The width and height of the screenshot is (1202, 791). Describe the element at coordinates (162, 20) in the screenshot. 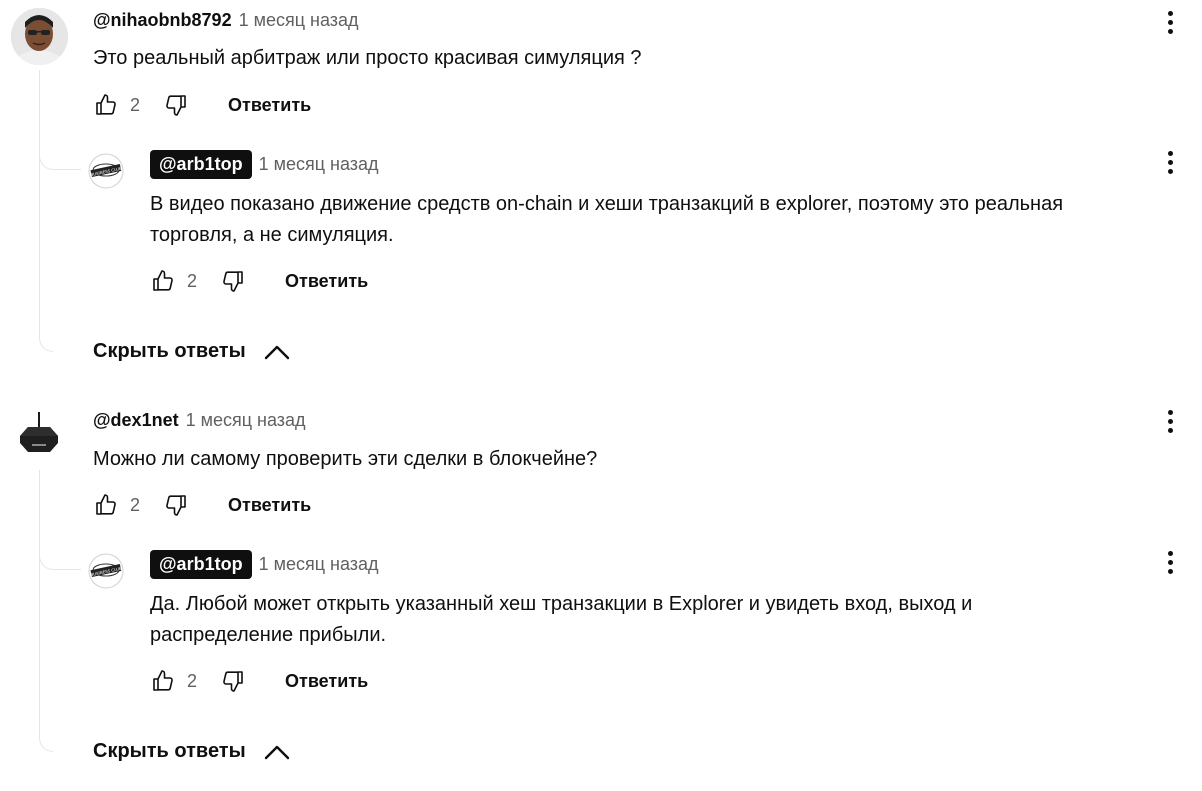

I see `comment-author: @nihaobnb8792` at that location.